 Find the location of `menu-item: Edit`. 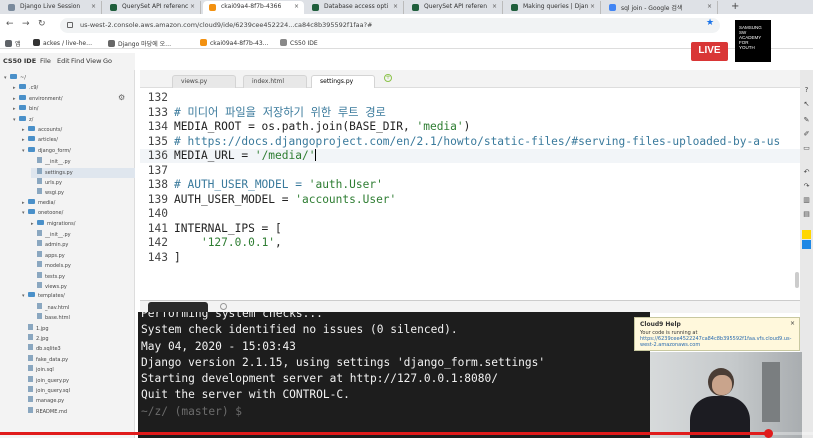

menu-item: Edit is located at coordinates (63, 61).